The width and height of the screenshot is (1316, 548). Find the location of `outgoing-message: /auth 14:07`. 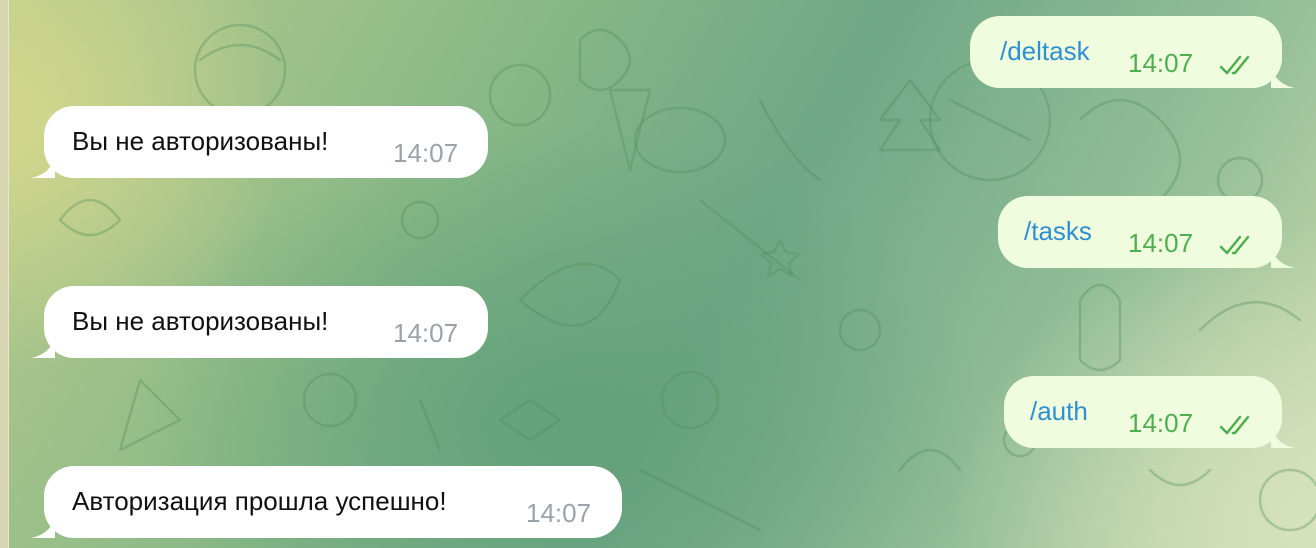

outgoing-message: /auth 14:07 is located at coordinates (1149, 412).